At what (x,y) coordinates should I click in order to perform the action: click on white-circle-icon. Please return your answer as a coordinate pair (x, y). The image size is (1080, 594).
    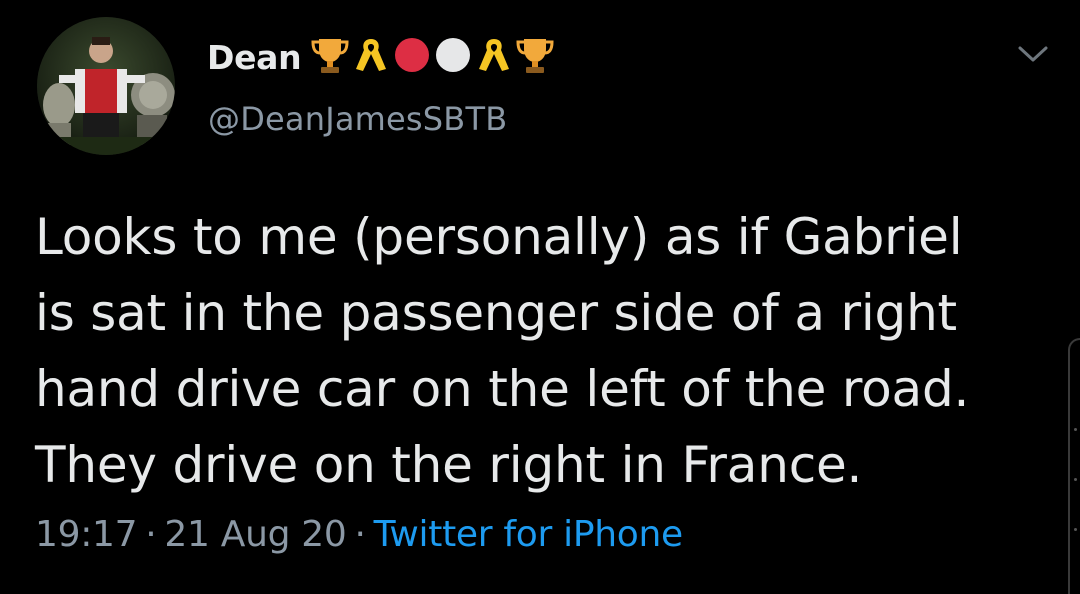
    Looking at the image, I should click on (453, 57).